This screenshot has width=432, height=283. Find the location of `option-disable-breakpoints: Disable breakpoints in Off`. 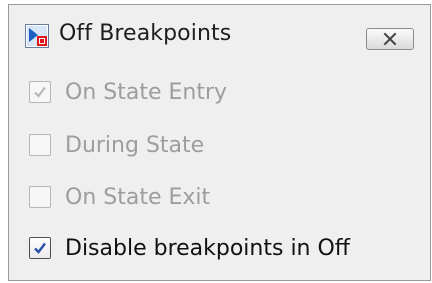

option-disable-breakpoints: Disable breakpoints in Off is located at coordinates (189, 248).